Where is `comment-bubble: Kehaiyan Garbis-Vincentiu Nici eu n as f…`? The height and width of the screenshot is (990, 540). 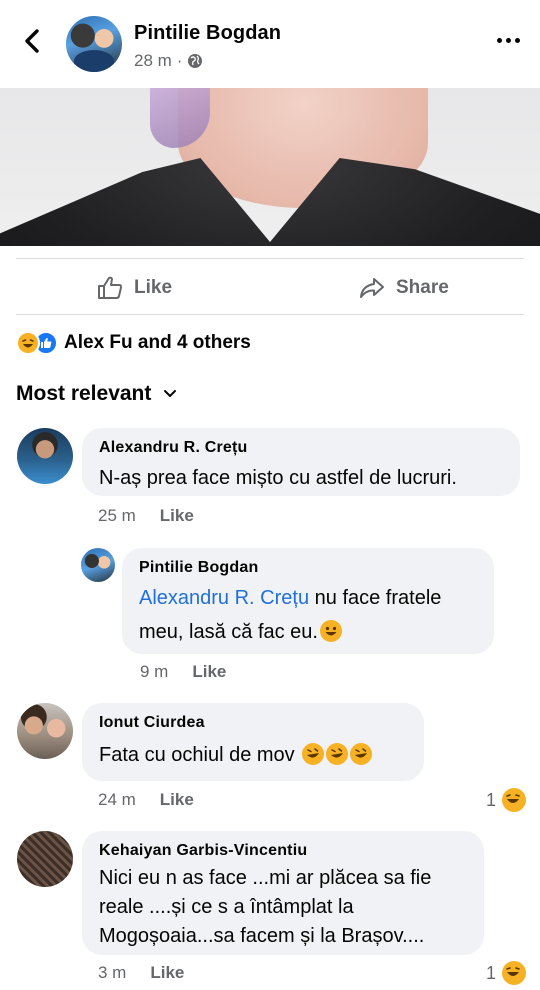
comment-bubble: Kehaiyan Garbis-Vincentiu Nici eu n as f… is located at coordinates (283, 893).